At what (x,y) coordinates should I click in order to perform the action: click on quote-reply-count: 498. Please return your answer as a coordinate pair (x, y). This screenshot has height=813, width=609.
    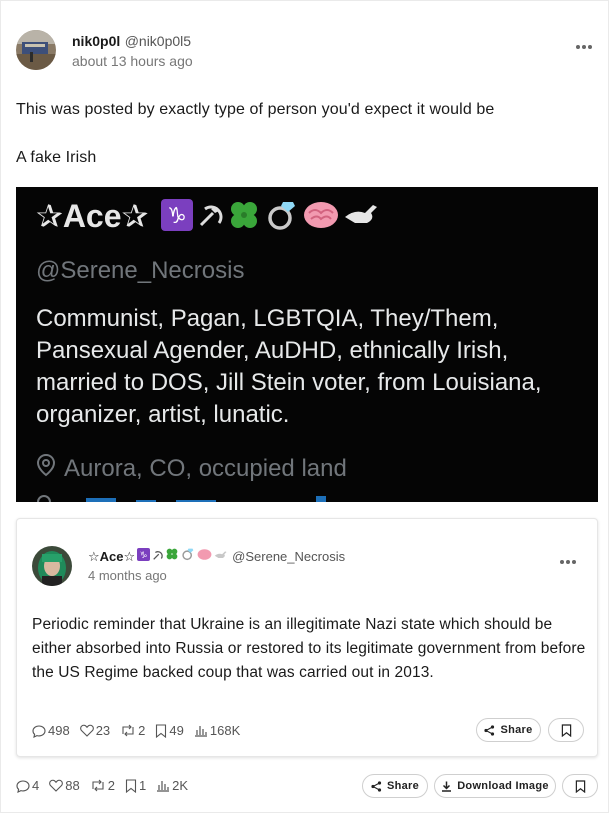
    Looking at the image, I should click on (59, 730).